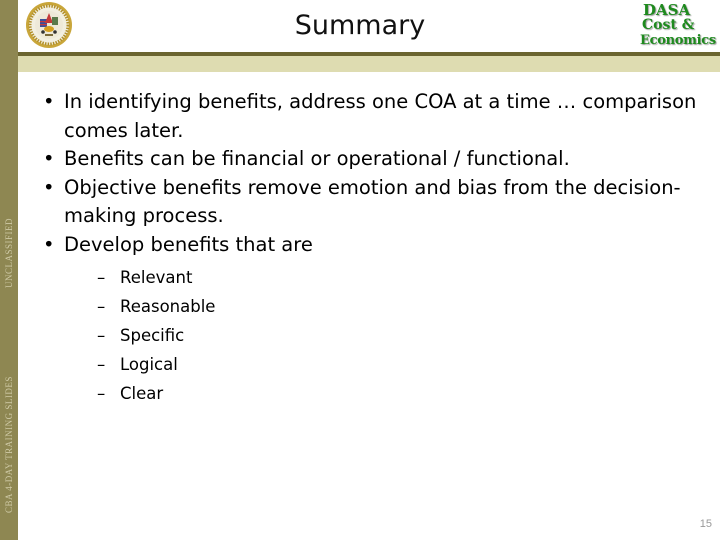 The height and width of the screenshot is (540, 720). What do you see at coordinates (387, 393) in the screenshot?
I see `sub-bullet-item: – Clear` at bounding box center [387, 393].